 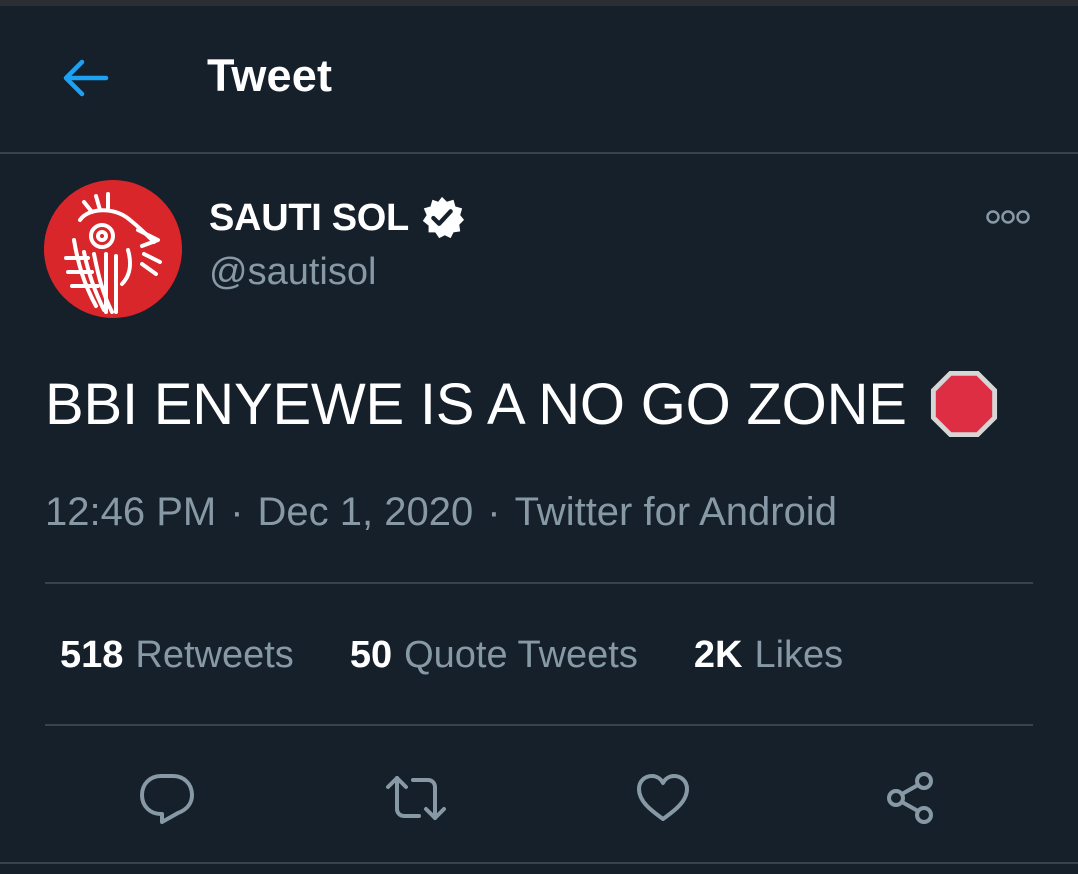 I want to click on arrow-left-icon, so click(x=86, y=78).